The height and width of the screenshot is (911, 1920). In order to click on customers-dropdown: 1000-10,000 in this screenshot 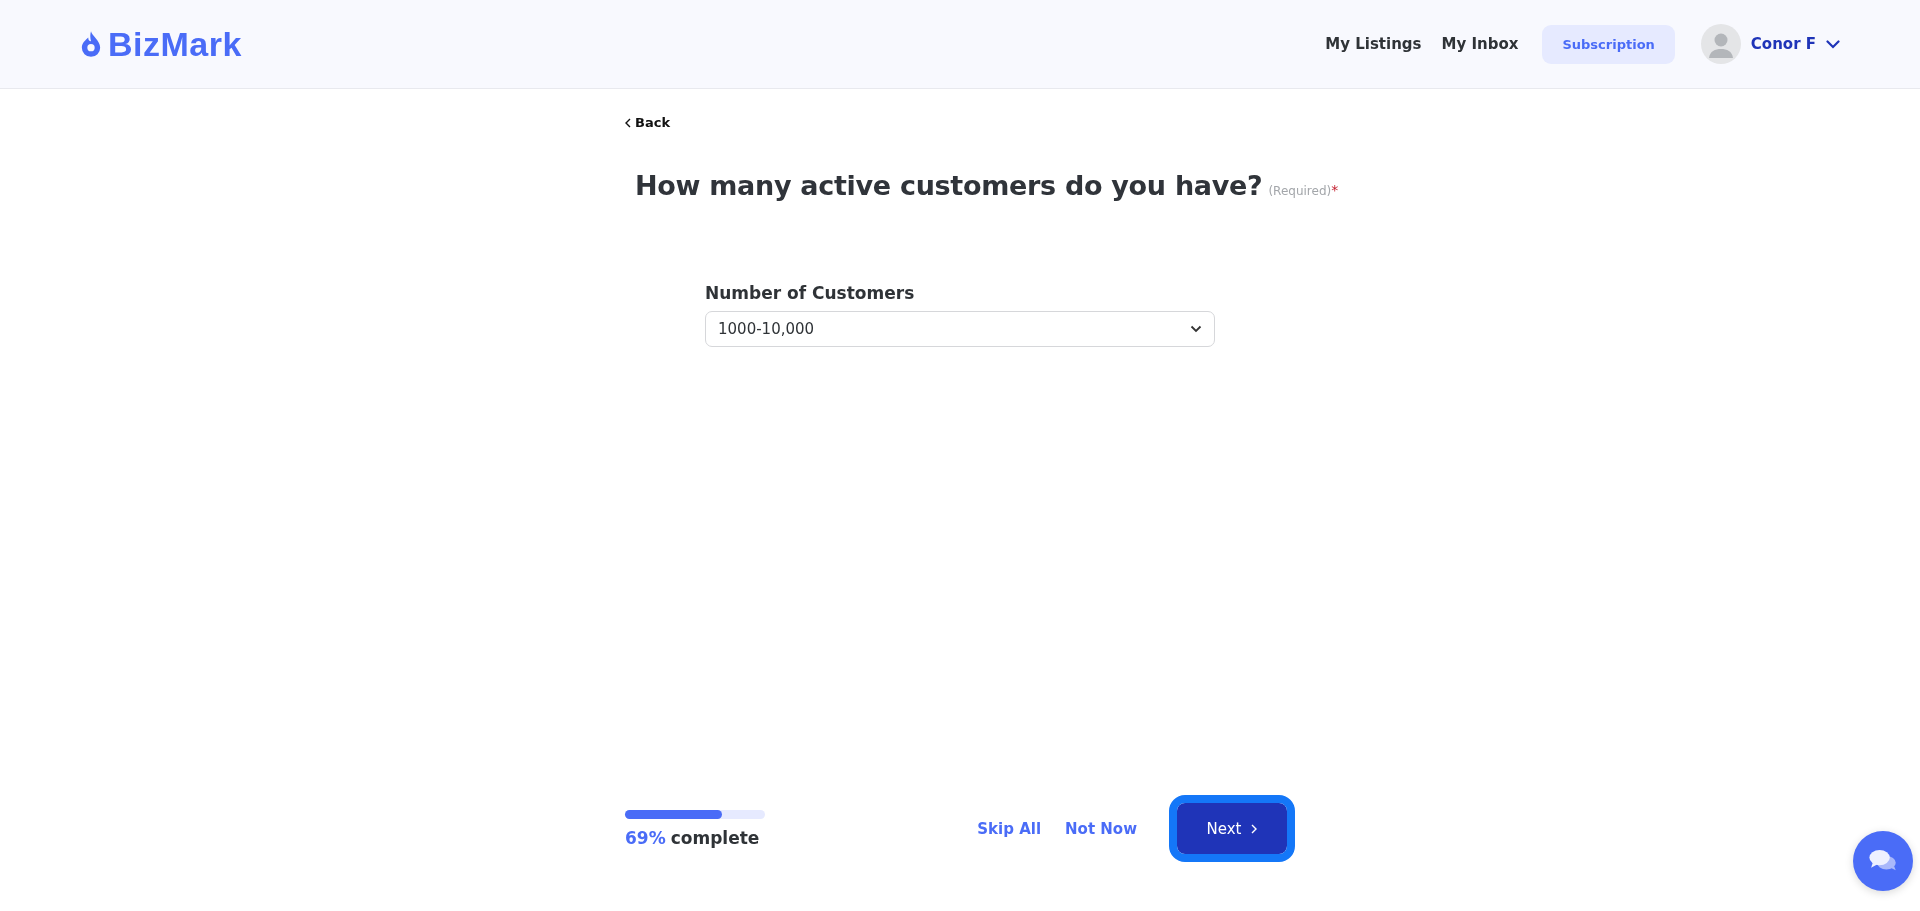, I will do `click(960, 328)`.